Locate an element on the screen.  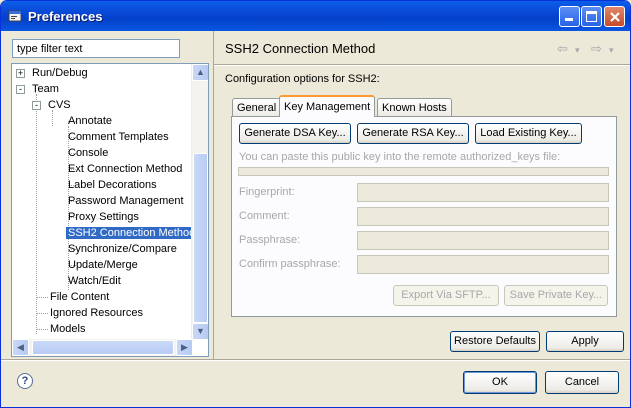
forward-history-dropdown-icon: ▾ is located at coordinates (611, 50).